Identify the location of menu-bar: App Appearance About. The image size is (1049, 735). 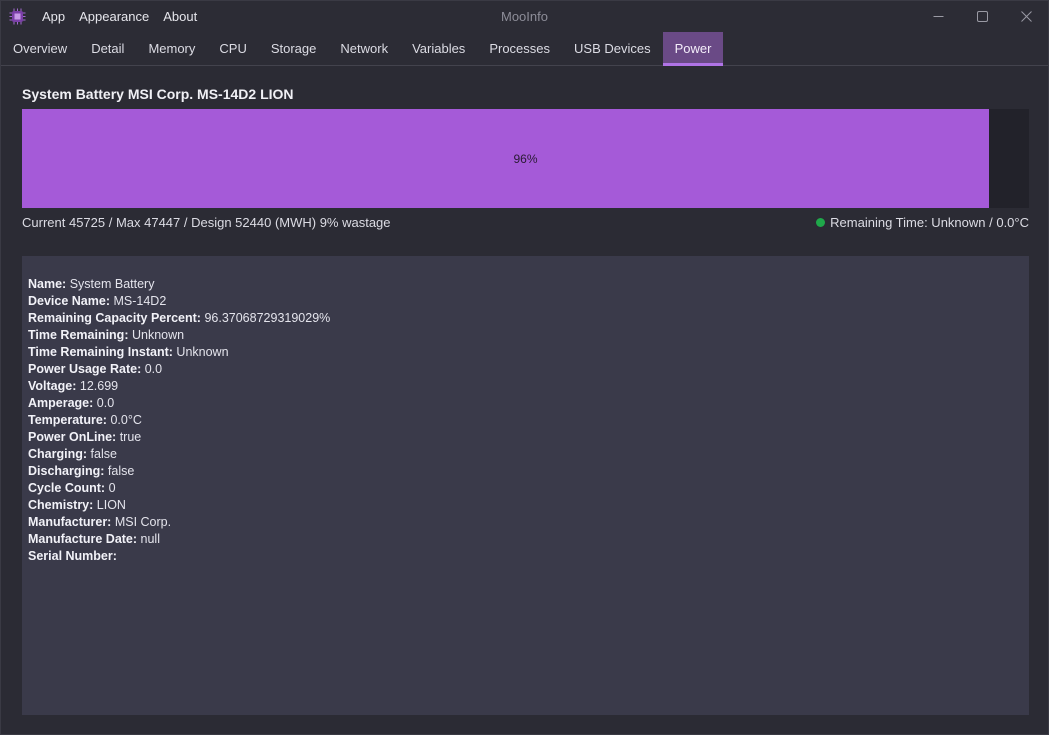
(119, 16).